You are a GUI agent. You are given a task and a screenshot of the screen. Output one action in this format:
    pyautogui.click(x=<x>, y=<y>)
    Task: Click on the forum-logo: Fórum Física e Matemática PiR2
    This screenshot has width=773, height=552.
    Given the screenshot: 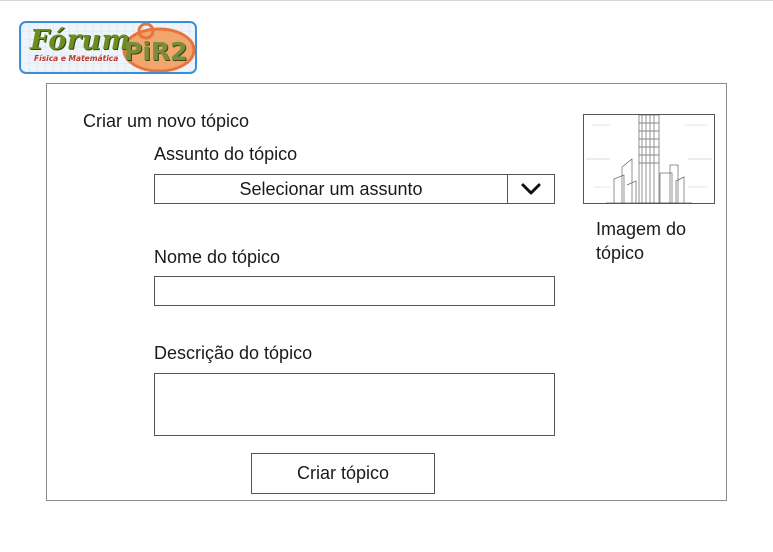 What is the action you would take?
    pyautogui.click(x=108, y=47)
    